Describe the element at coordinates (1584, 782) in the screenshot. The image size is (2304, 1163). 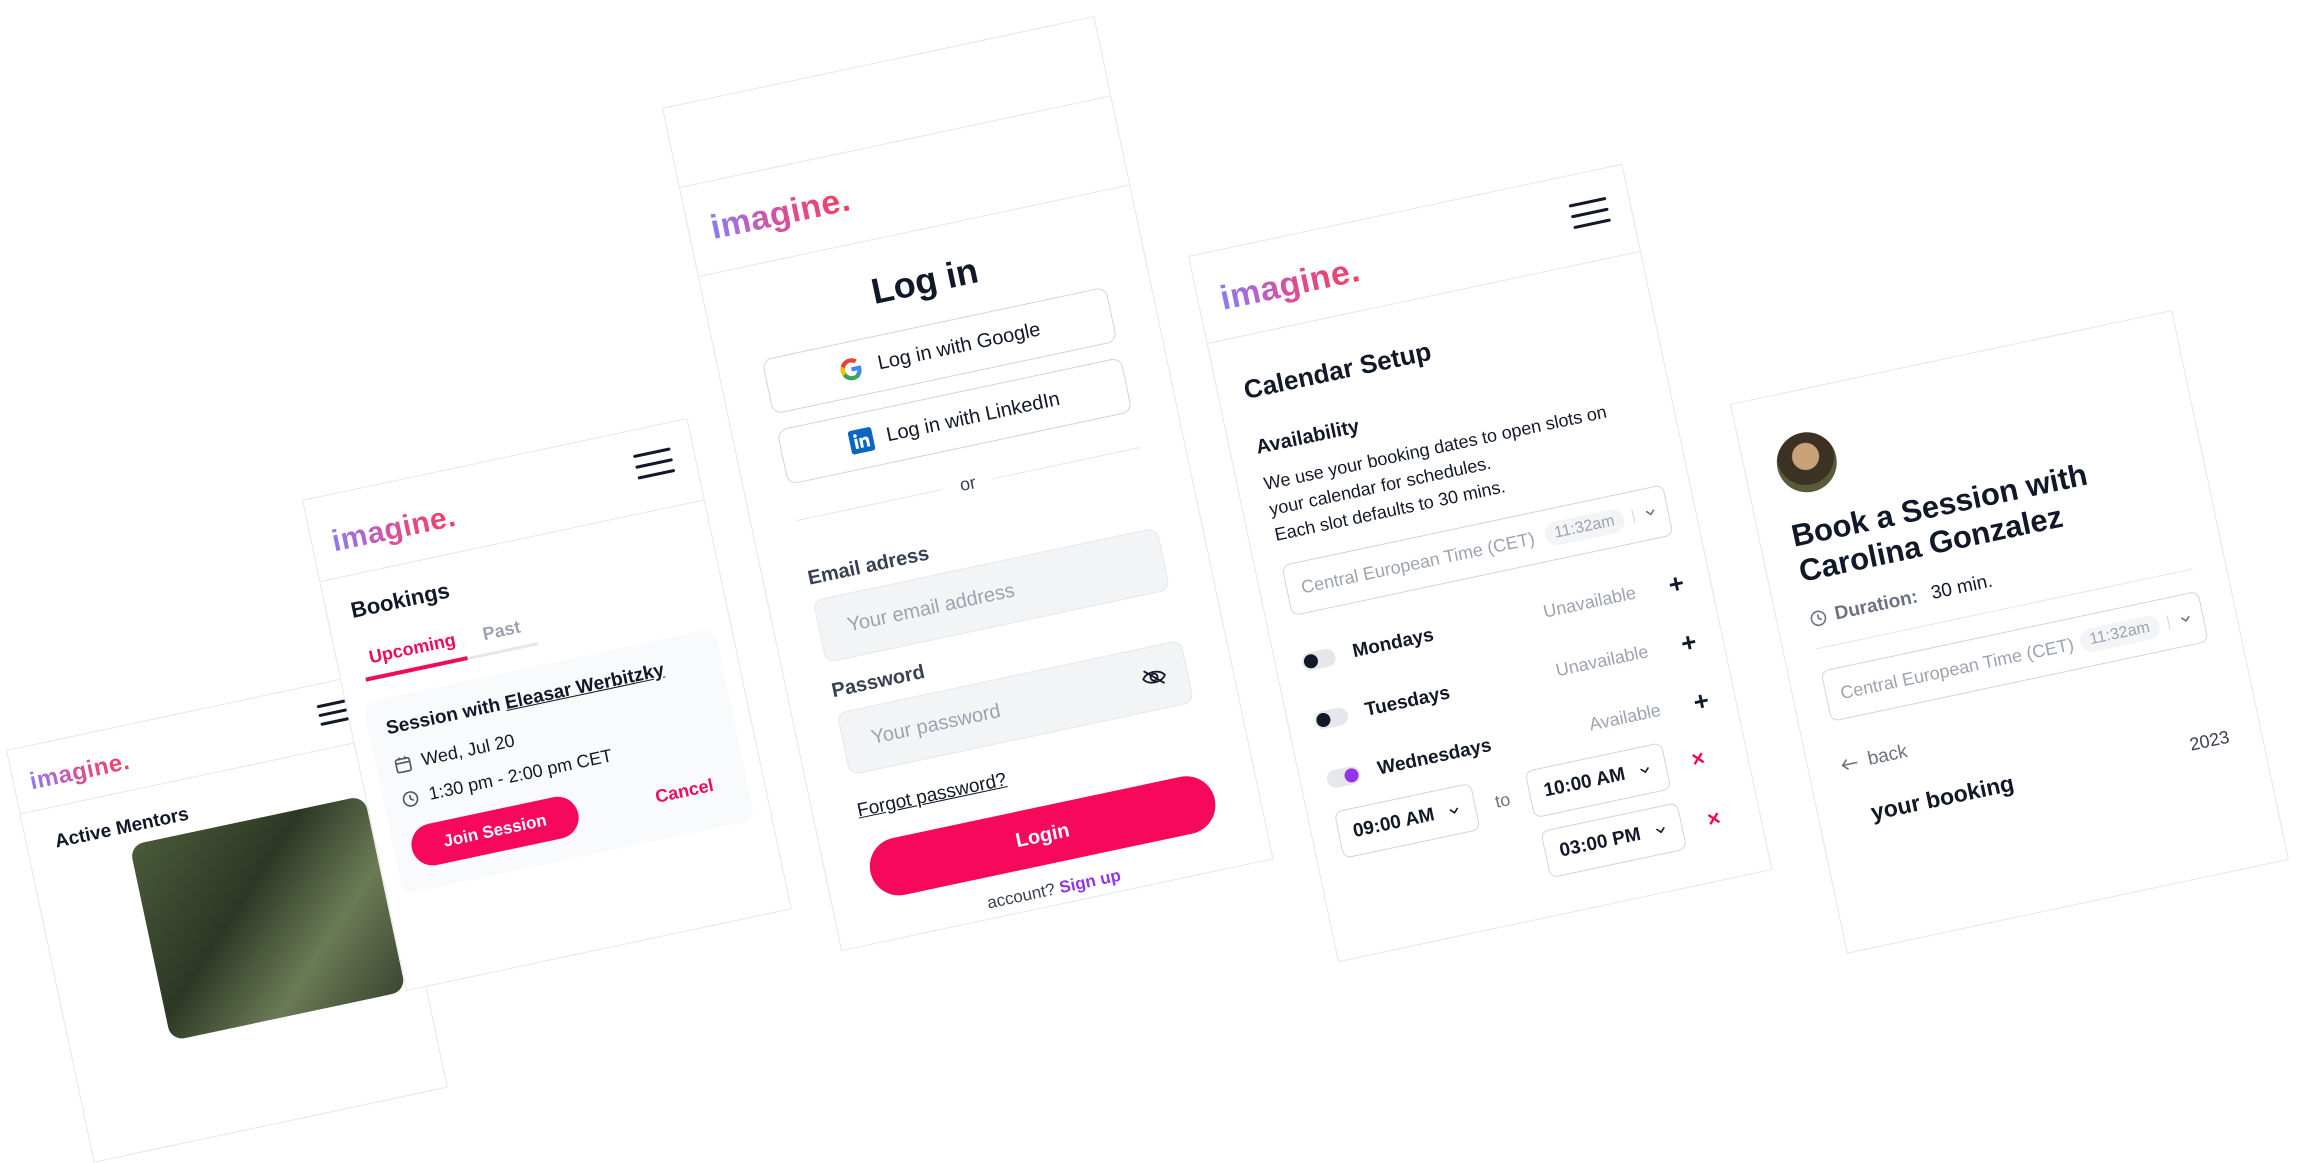
I see `slot-to-value: 10:00 AM` at that location.